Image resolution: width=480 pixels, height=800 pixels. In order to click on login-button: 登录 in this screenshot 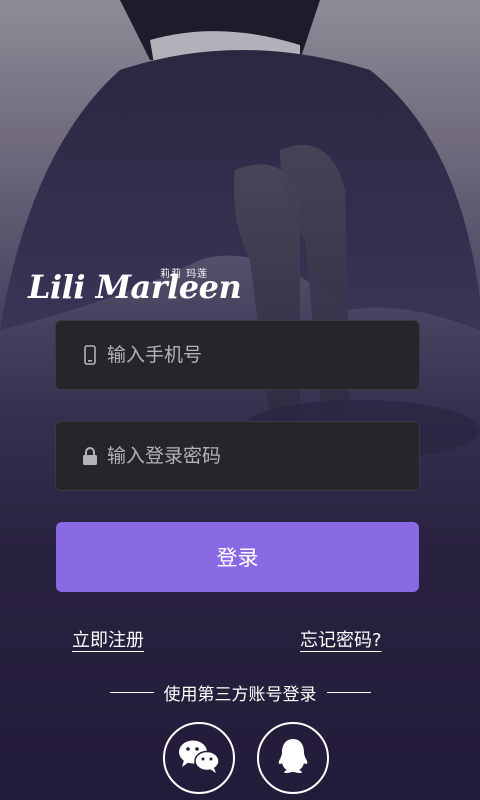, I will do `click(237, 557)`.